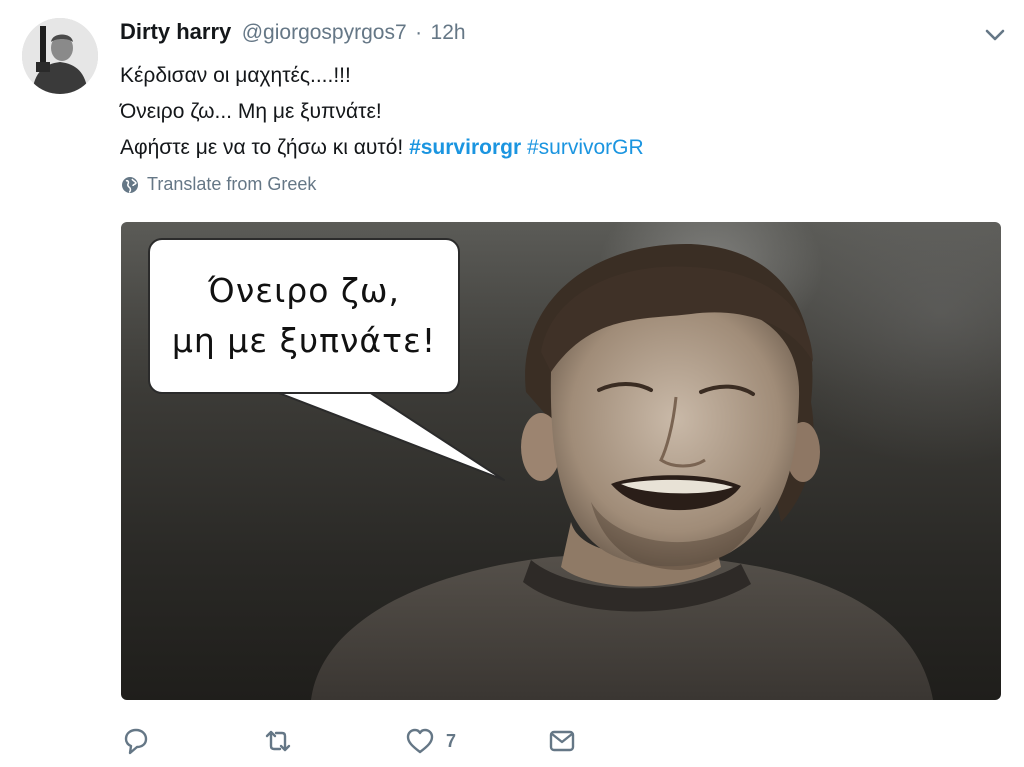  What do you see at coordinates (251, 111) in the screenshot?
I see `tweet-line-2: Όνειρο ζω... Μη με ξυπνάτε!` at bounding box center [251, 111].